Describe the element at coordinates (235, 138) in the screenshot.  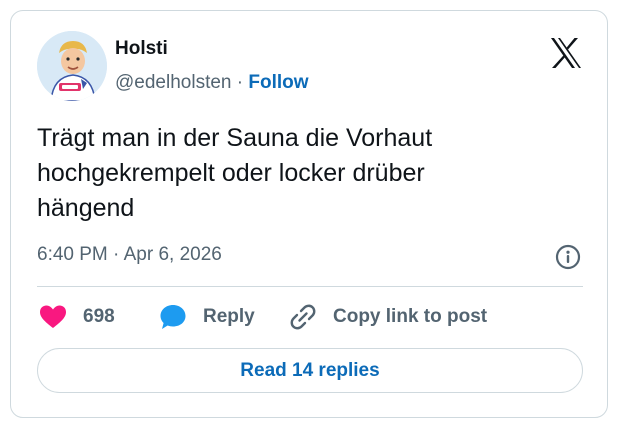
I see `tweet-text-line: Trägt man in der Sauna die Vorhaut` at that location.